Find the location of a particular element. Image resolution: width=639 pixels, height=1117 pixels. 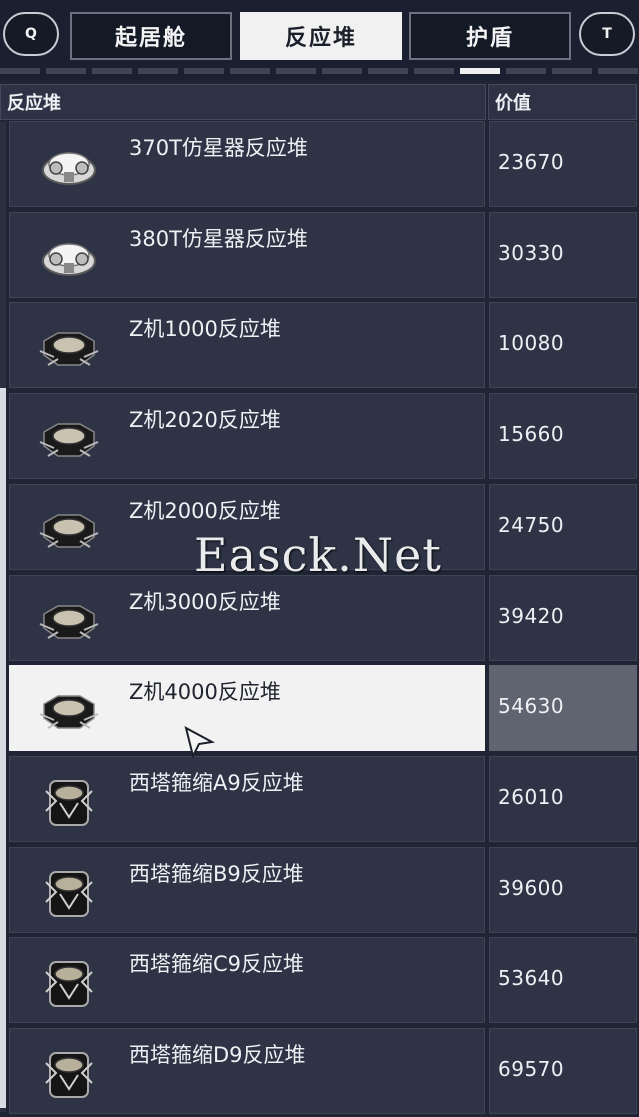

reactor-value: 15660 is located at coordinates (531, 434).